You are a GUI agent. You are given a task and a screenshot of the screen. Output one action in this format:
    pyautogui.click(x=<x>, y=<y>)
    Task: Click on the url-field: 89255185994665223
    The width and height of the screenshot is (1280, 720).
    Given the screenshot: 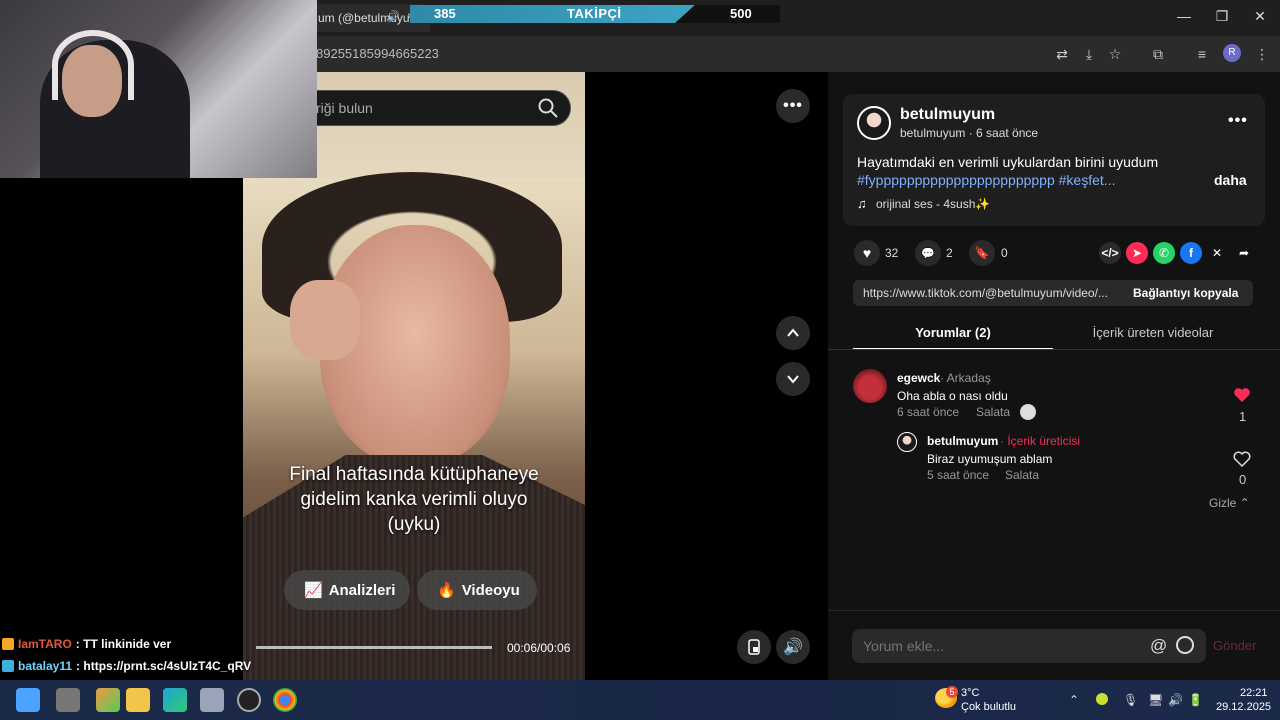 What is the action you would take?
    pyautogui.click(x=377, y=53)
    